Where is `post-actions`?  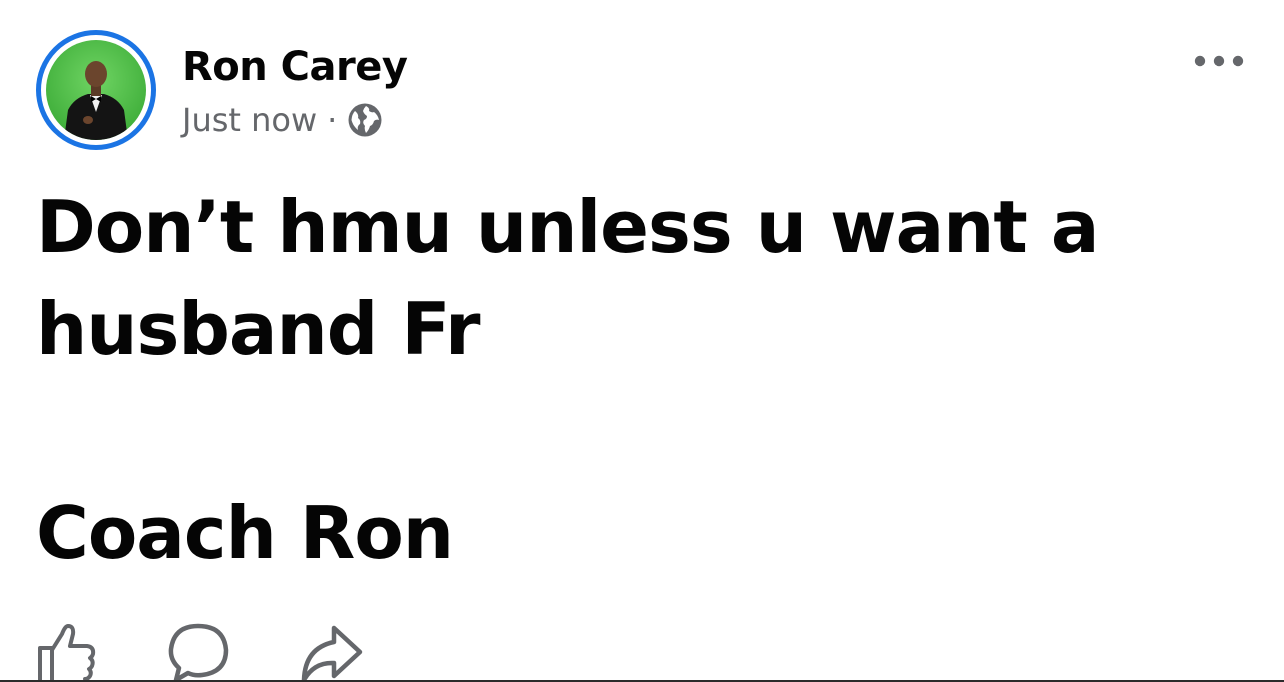 post-actions is located at coordinates (232, 649).